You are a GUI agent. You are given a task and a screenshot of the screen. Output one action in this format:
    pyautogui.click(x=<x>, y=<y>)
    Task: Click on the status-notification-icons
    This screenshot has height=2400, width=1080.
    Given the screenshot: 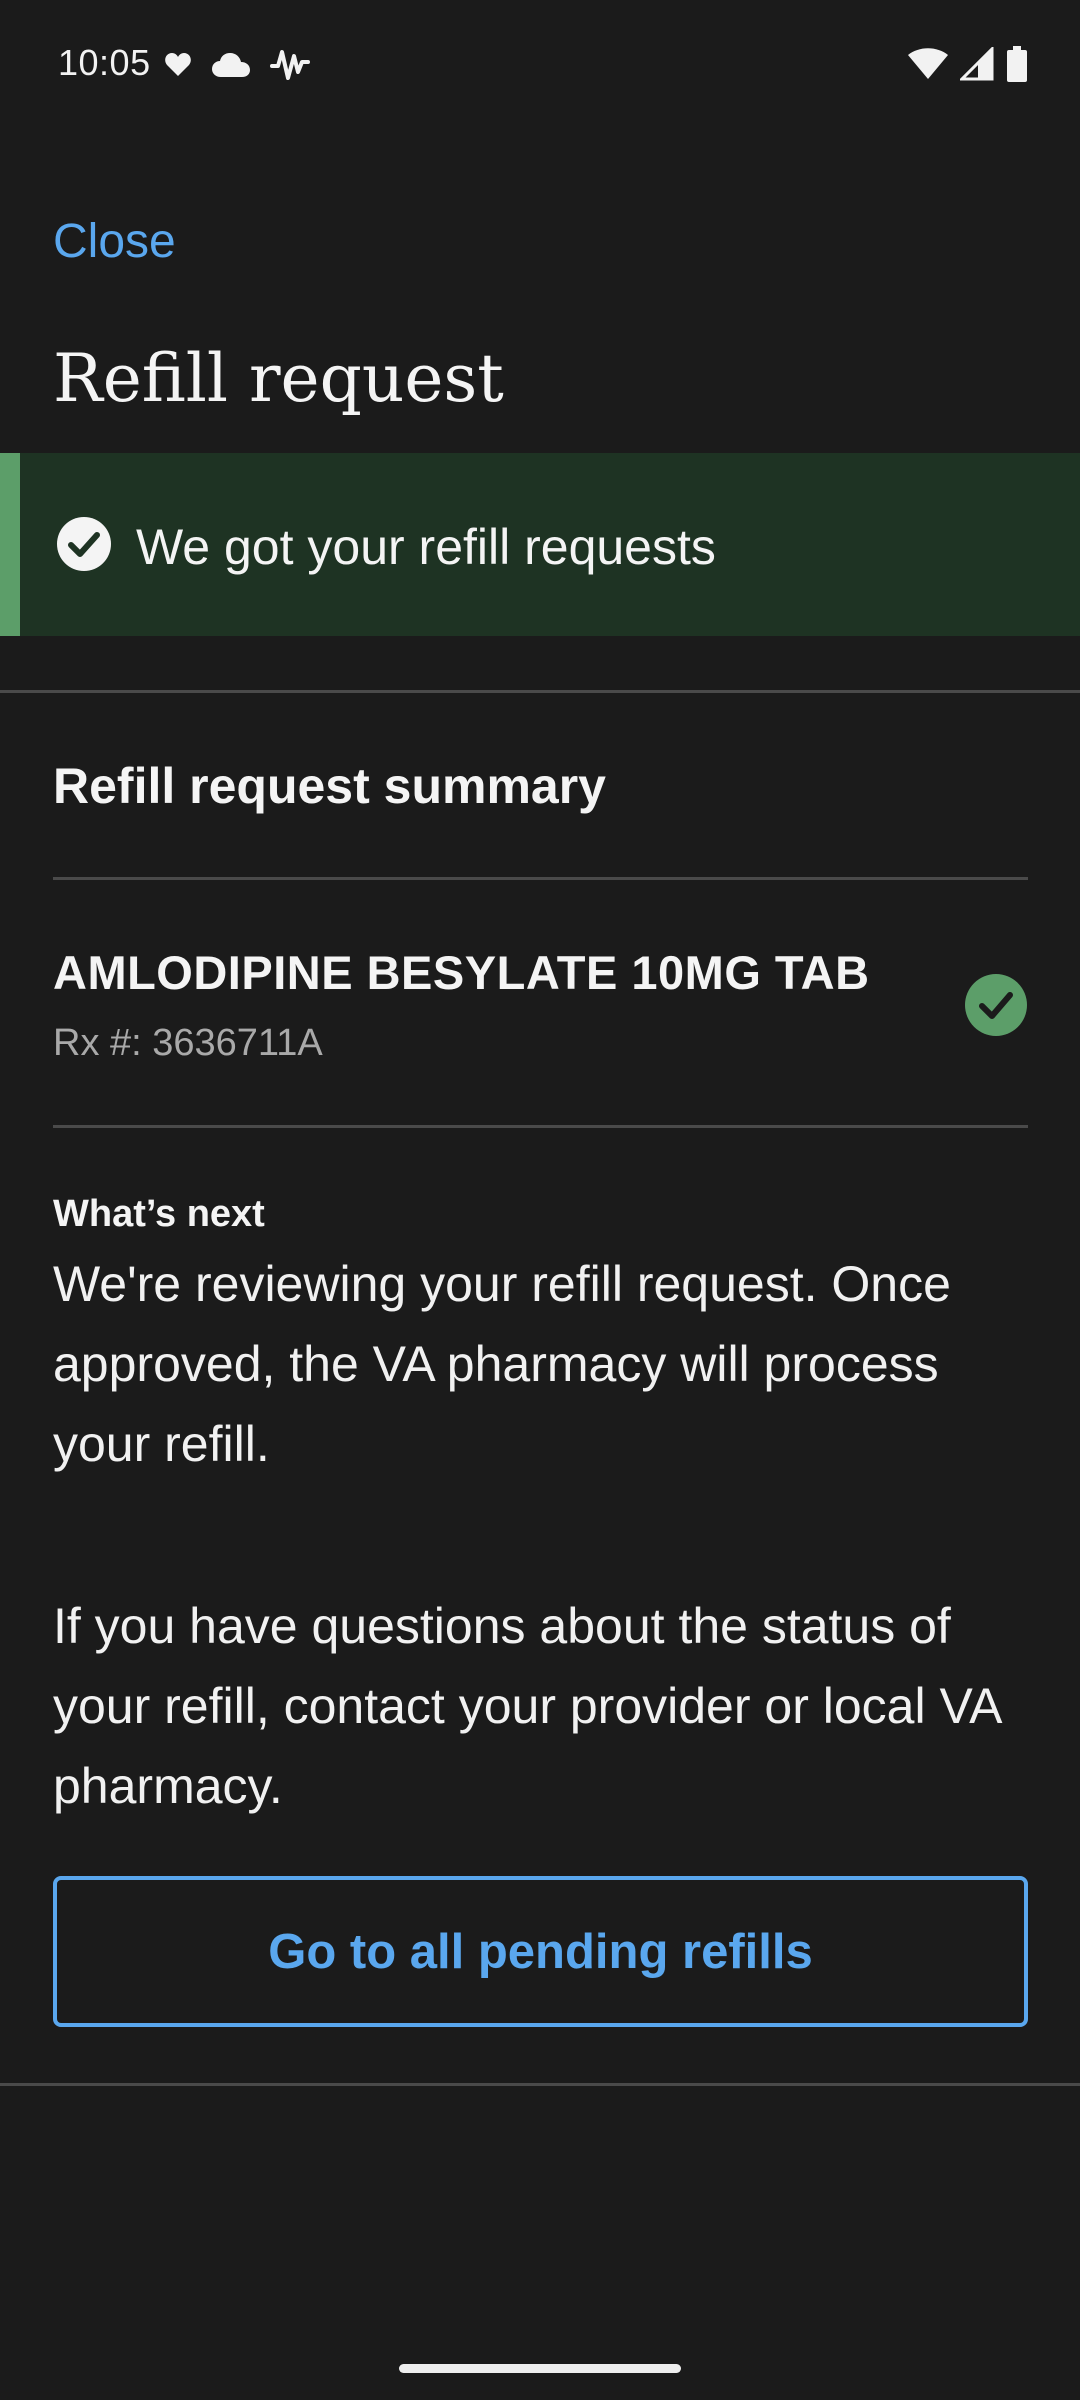 What is the action you would take?
    pyautogui.click(x=237, y=65)
    